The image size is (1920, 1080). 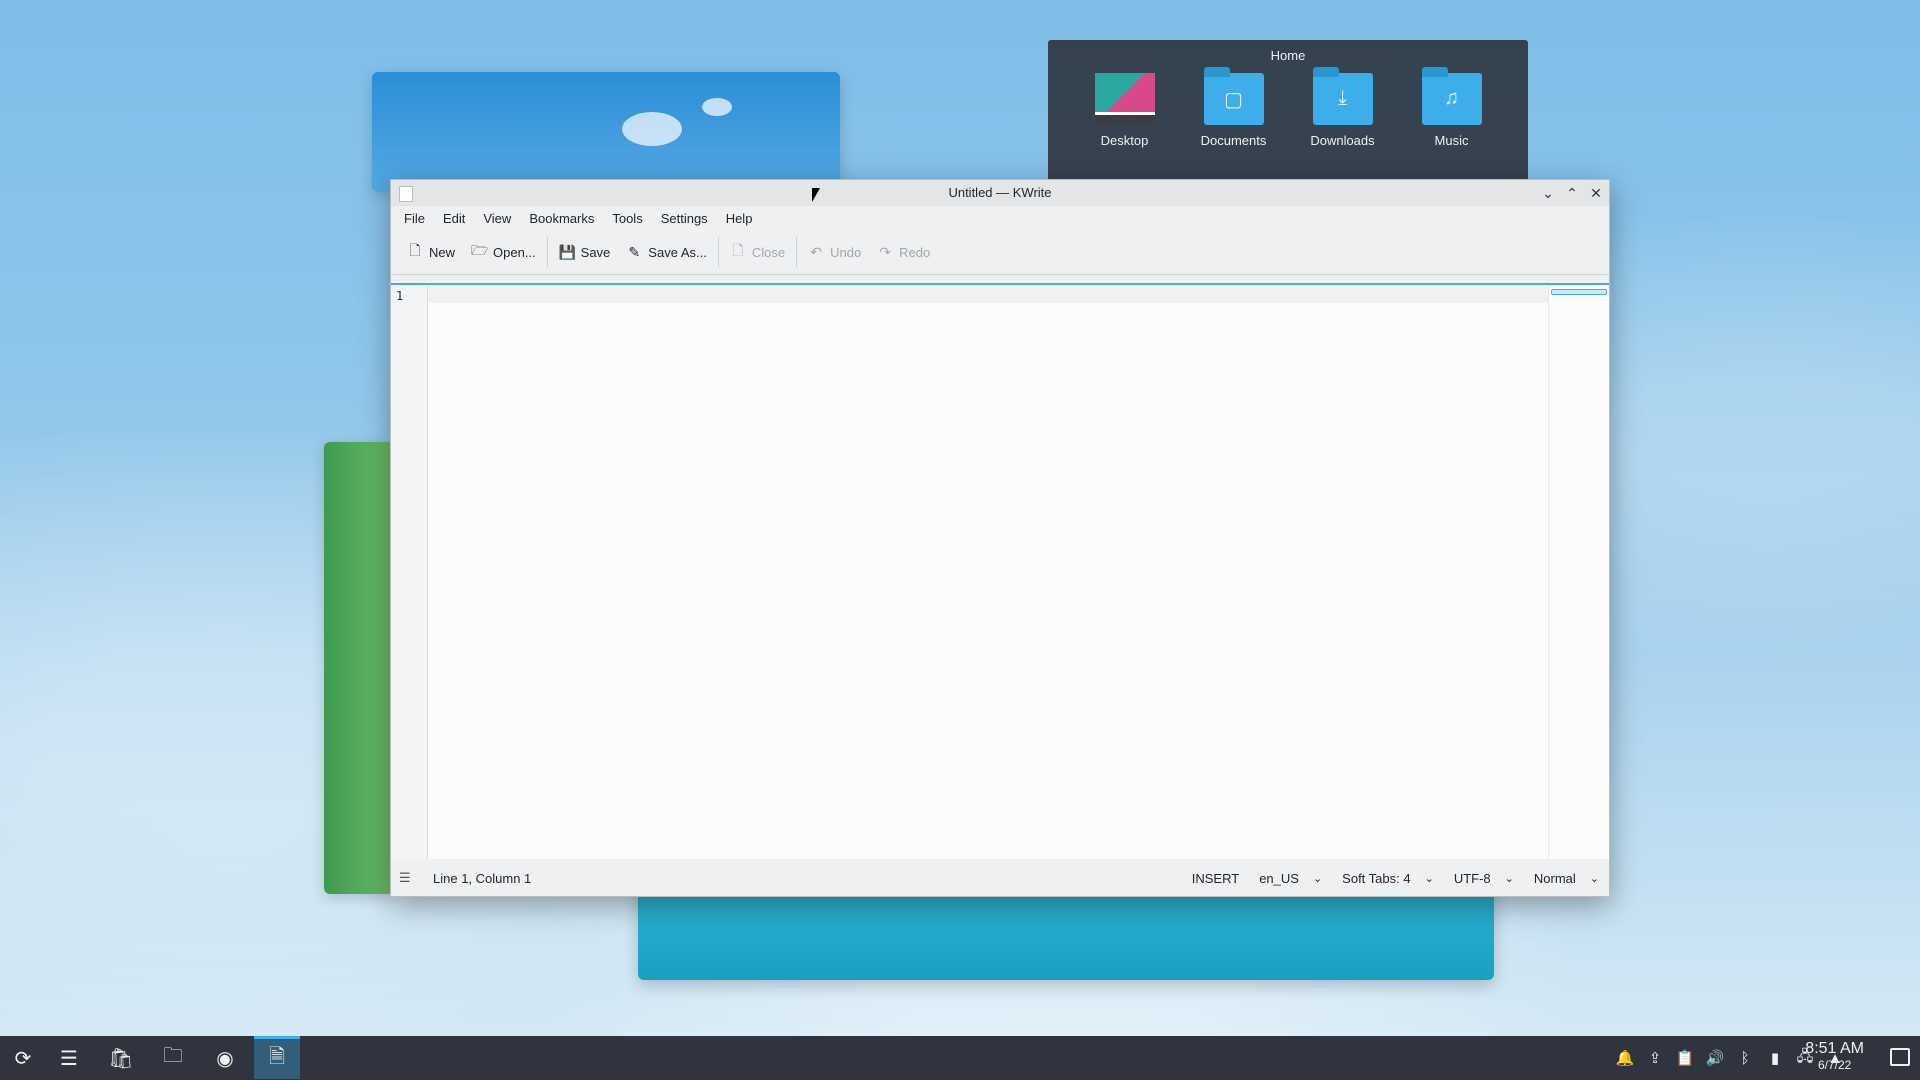 I want to click on folder-item-label: Desktop, so click(x=1124, y=140).